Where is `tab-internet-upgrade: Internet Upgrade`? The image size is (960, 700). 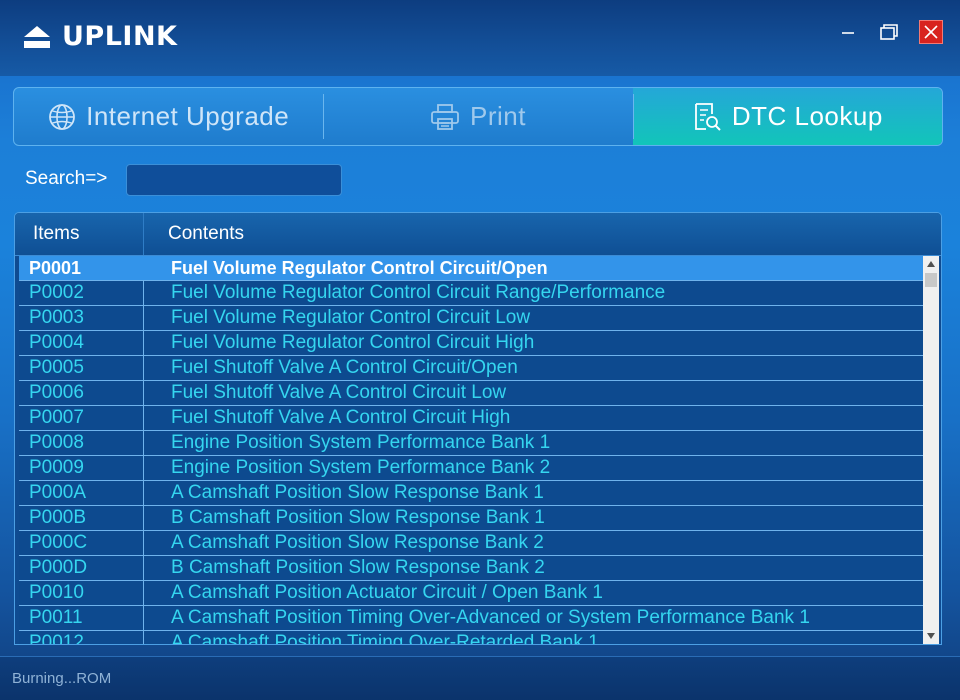 tab-internet-upgrade: Internet Upgrade is located at coordinates (168, 116).